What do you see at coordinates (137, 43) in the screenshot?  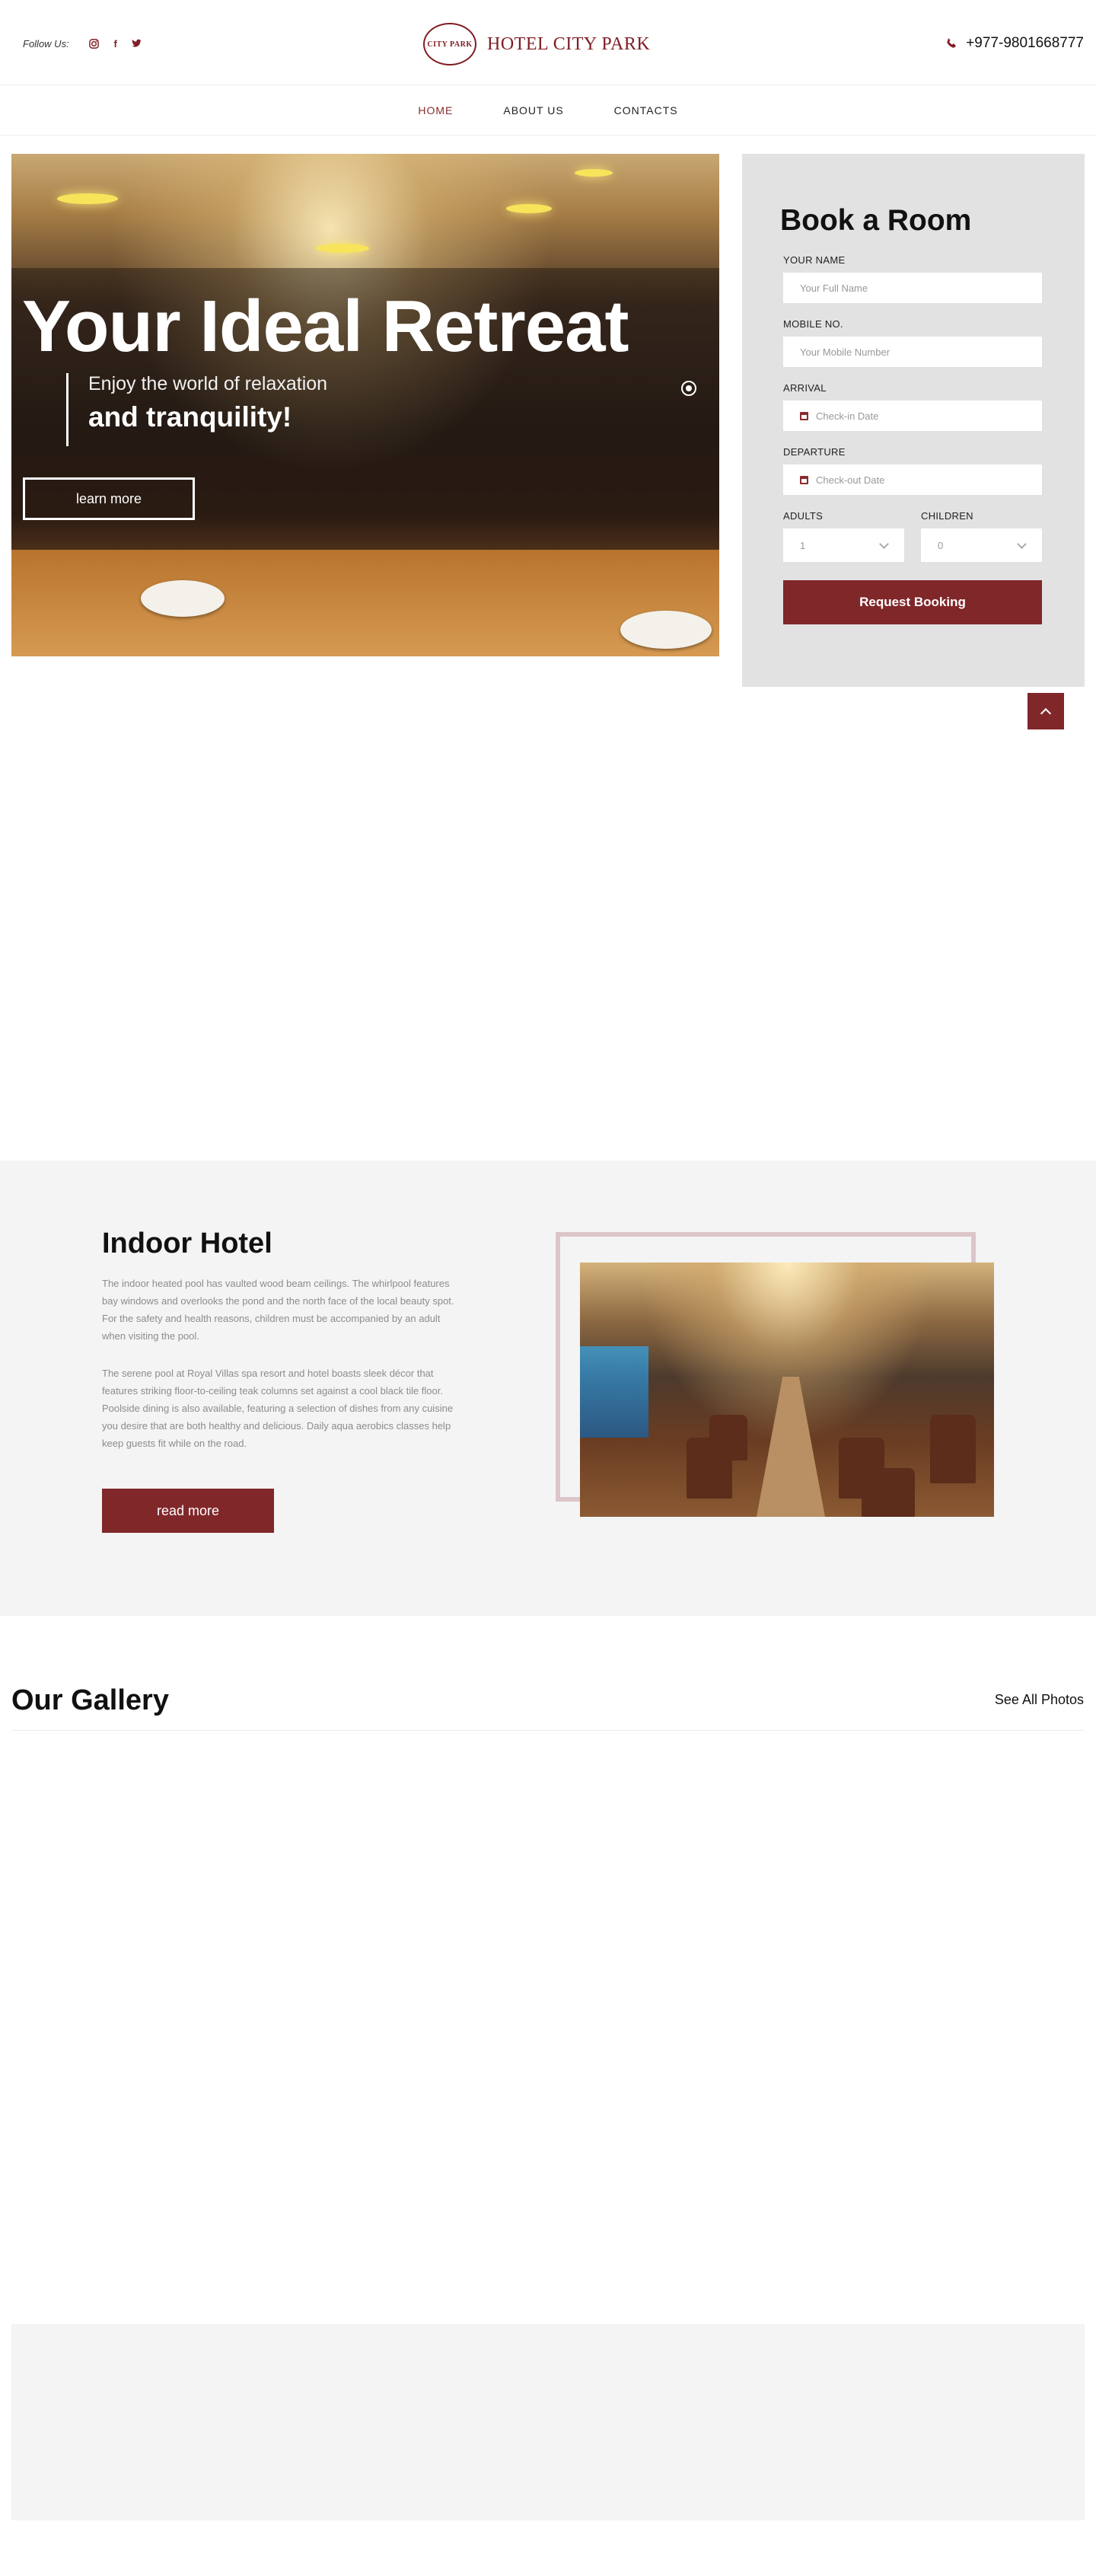 I see `twitter-icon` at bounding box center [137, 43].